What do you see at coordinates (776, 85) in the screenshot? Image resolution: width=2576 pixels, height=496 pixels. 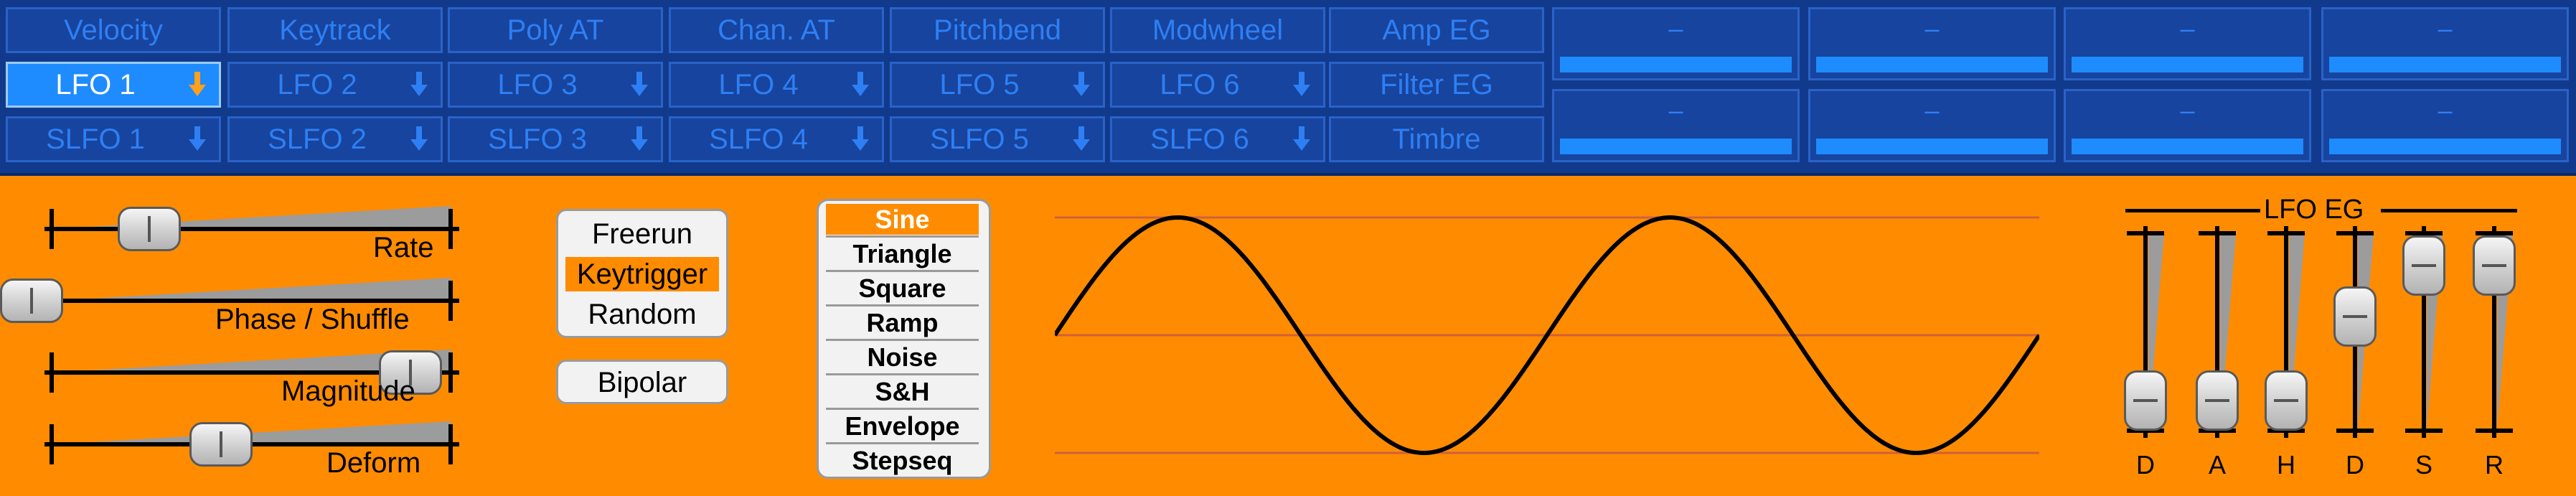 I see `mod-source-lfo-4: LFO 4` at bounding box center [776, 85].